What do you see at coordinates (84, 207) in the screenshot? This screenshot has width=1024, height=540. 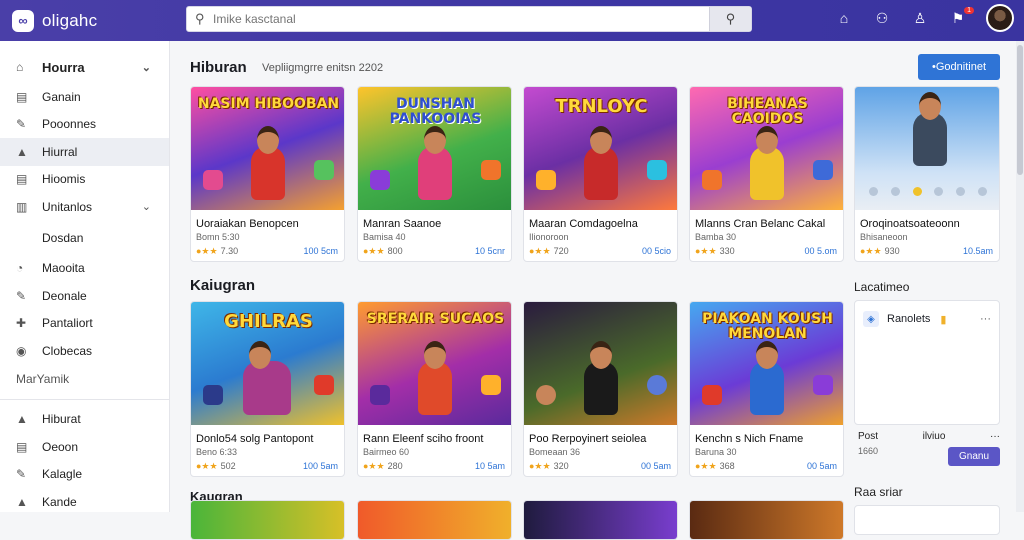 I see `sidebar-item-unitanlos: ▥ Unitanlos ⌄` at bounding box center [84, 207].